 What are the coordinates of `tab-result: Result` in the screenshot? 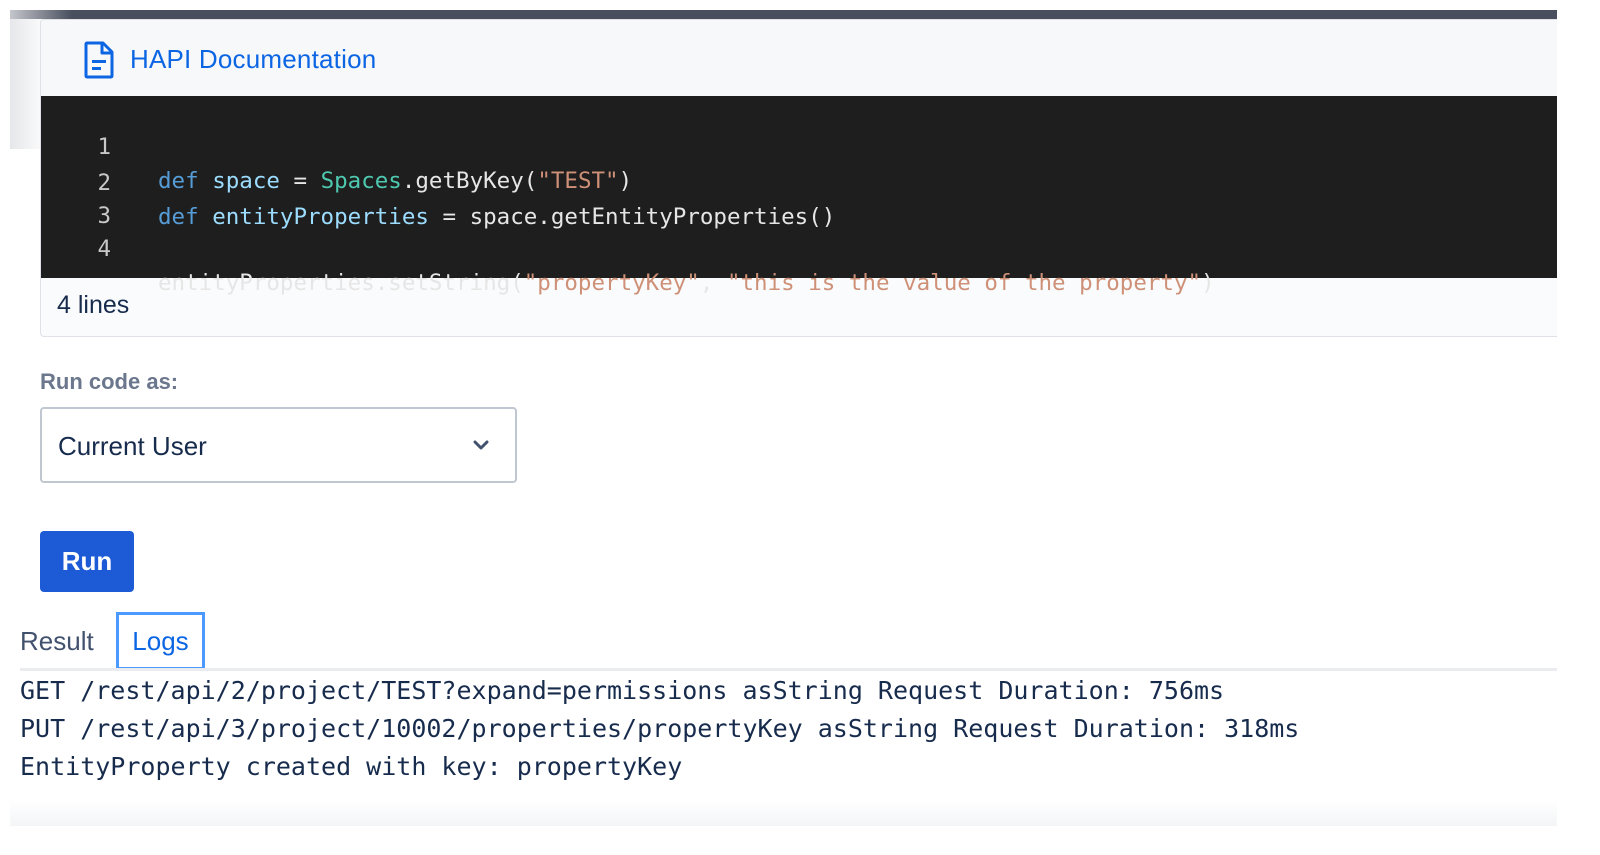 It's located at (67, 641).